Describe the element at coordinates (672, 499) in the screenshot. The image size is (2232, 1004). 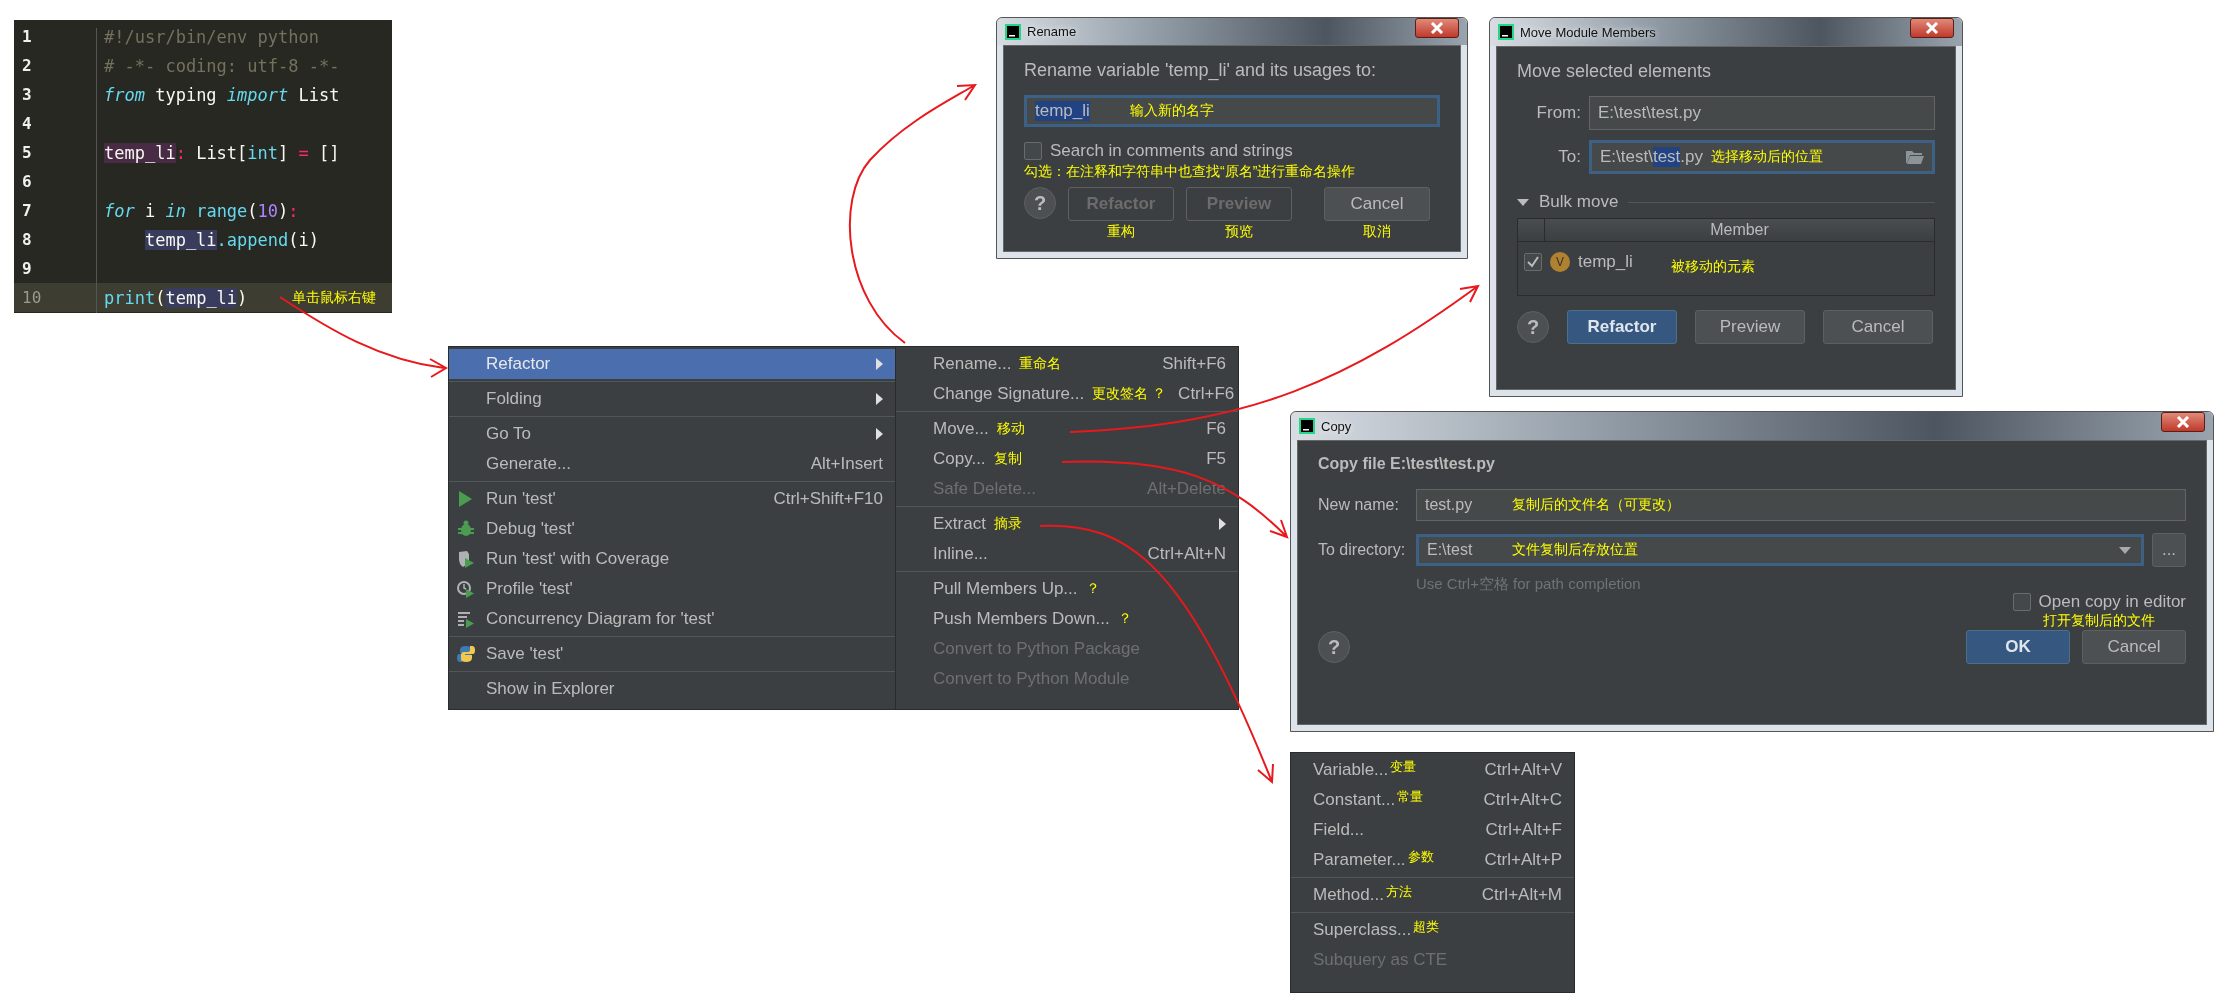
I see `menu-item: Run 'test' Ctrl+Shift+F10` at that location.